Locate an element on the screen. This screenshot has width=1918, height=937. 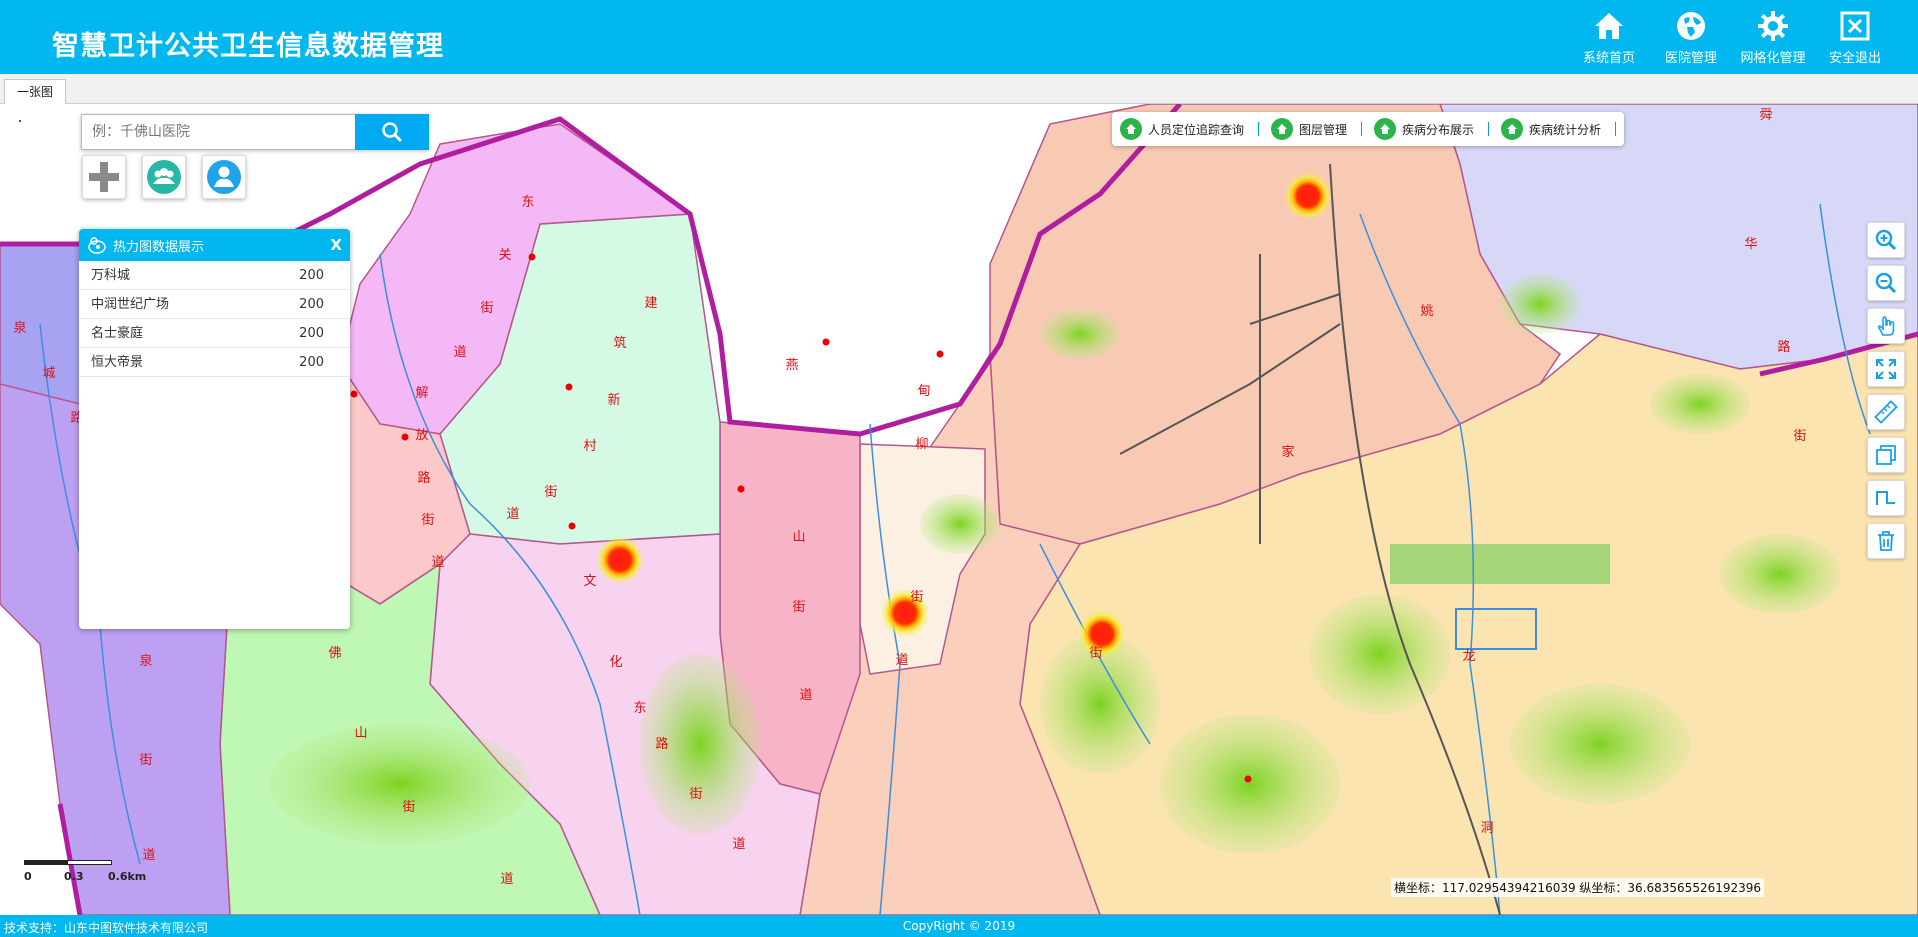
plus-icon is located at coordinates (104, 177).